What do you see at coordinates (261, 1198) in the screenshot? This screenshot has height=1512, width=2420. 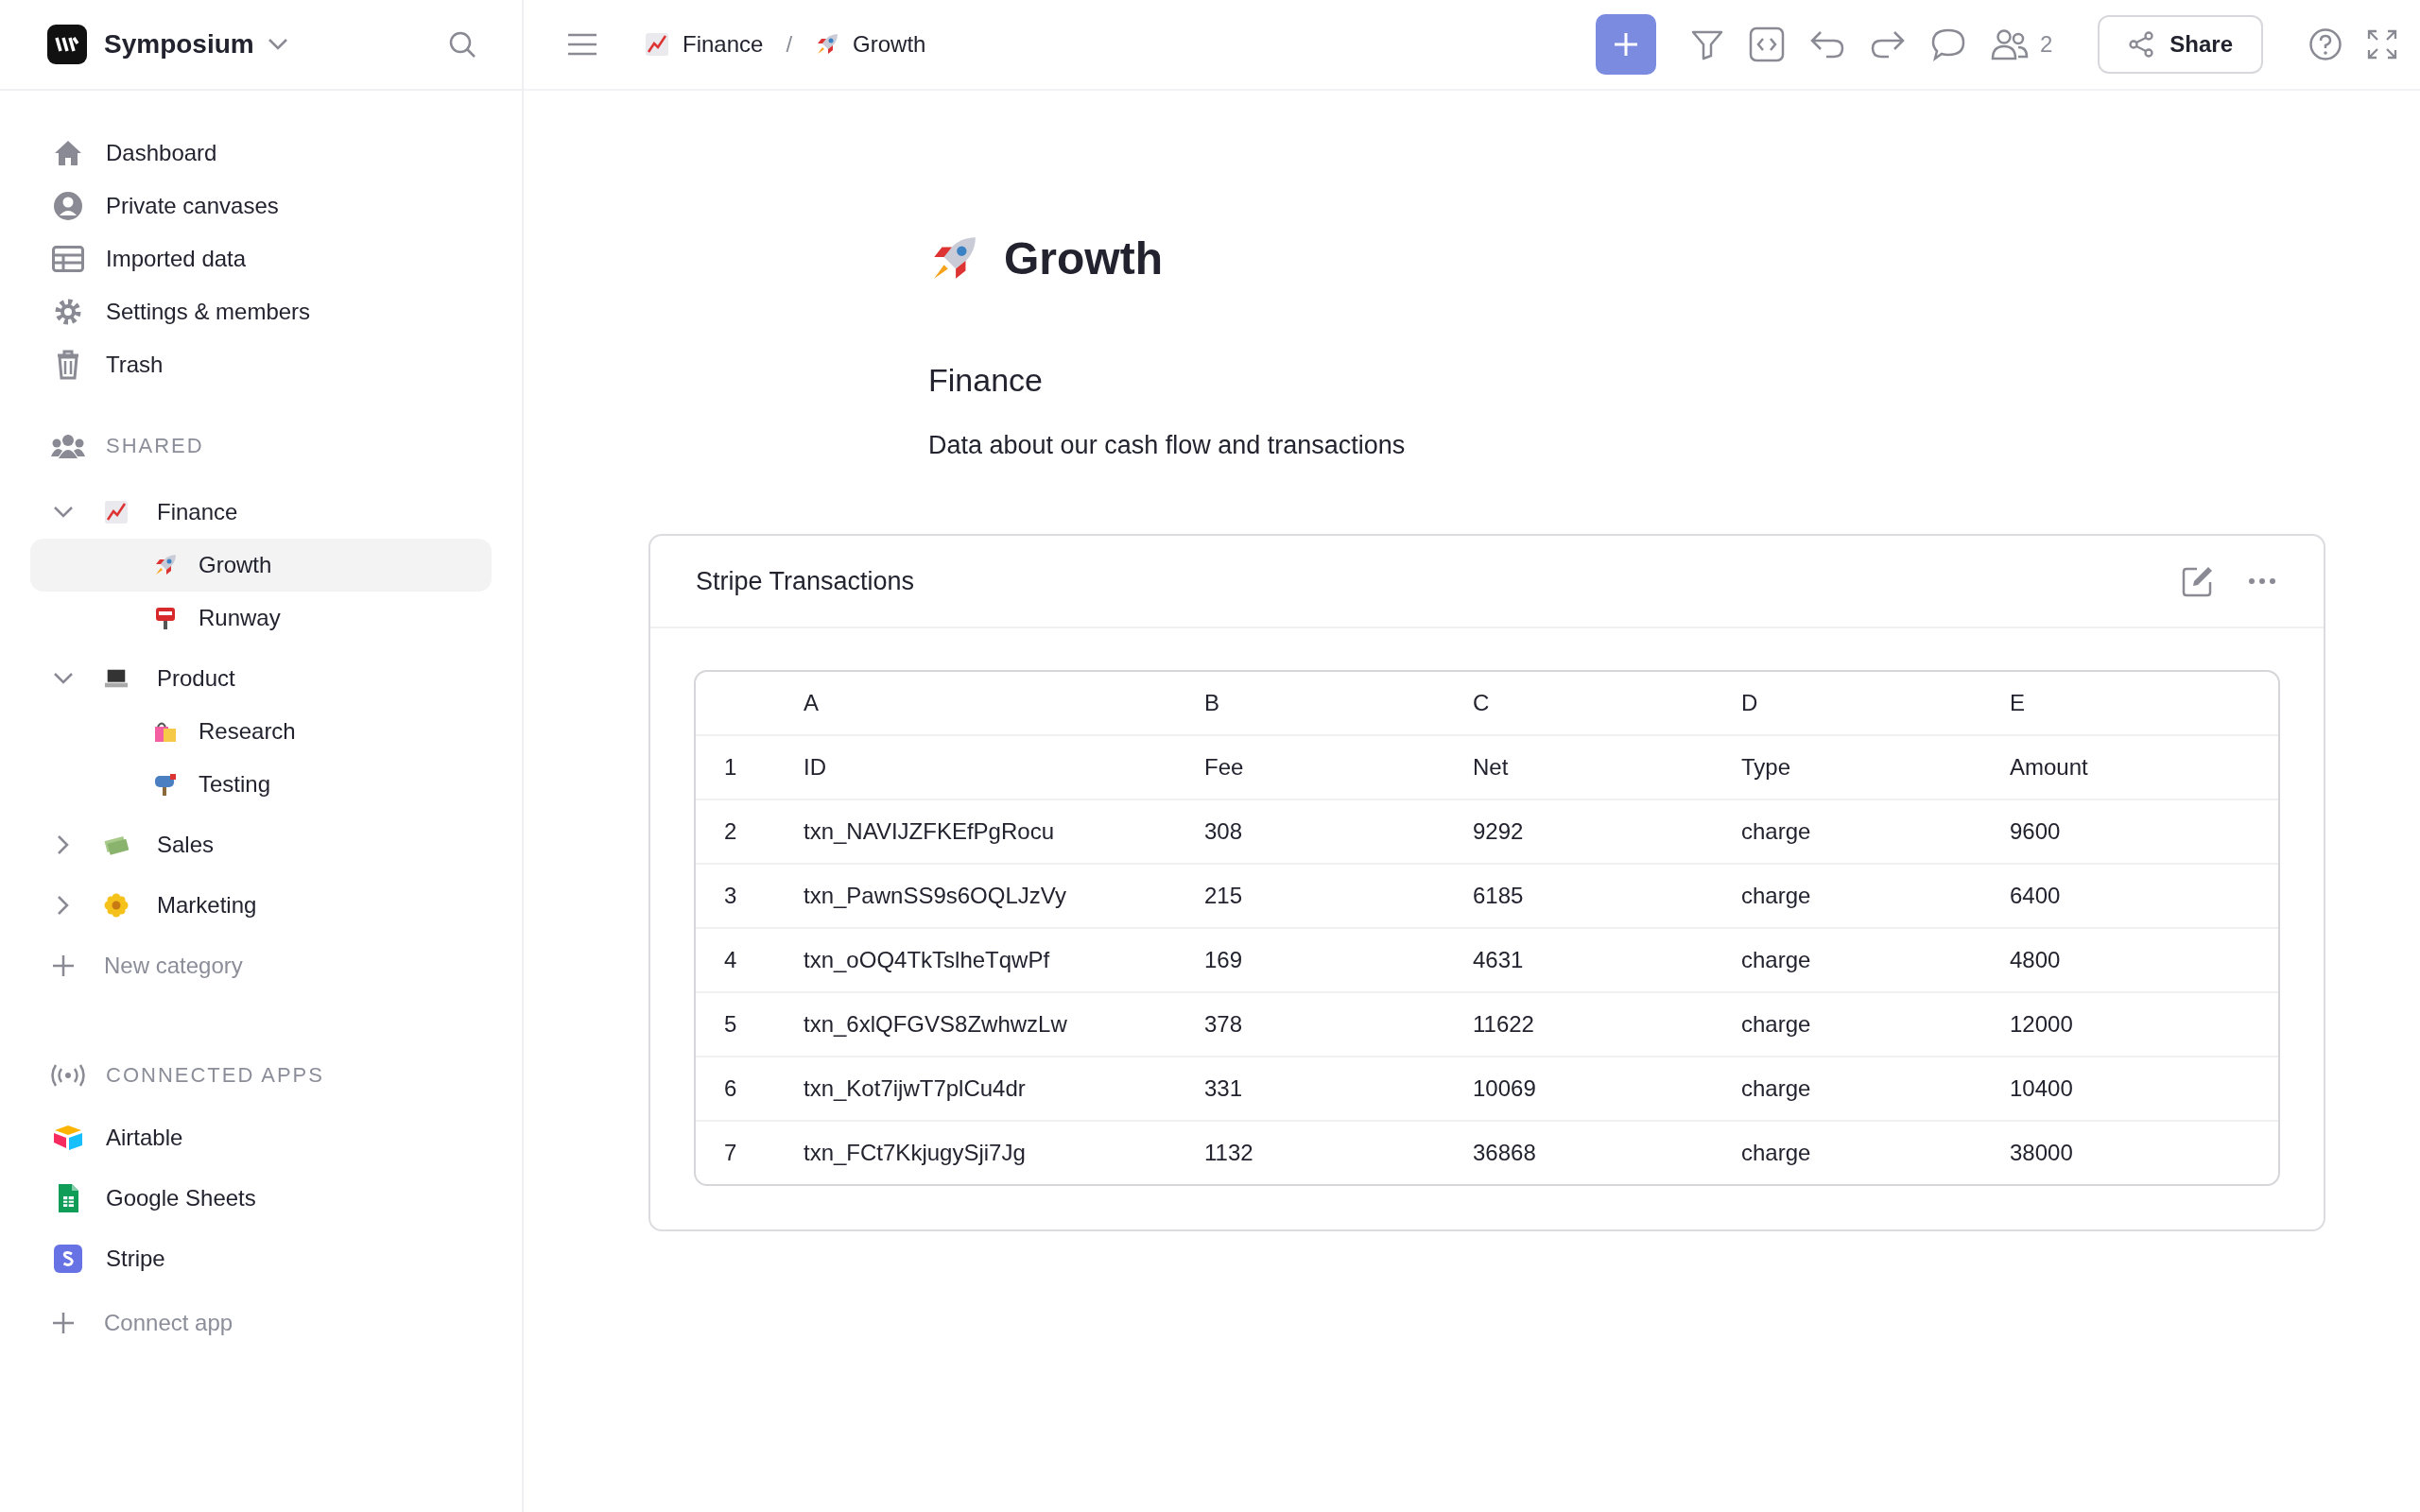 I see `app-item: Google Sheets` at bounding box center [261, 1198].